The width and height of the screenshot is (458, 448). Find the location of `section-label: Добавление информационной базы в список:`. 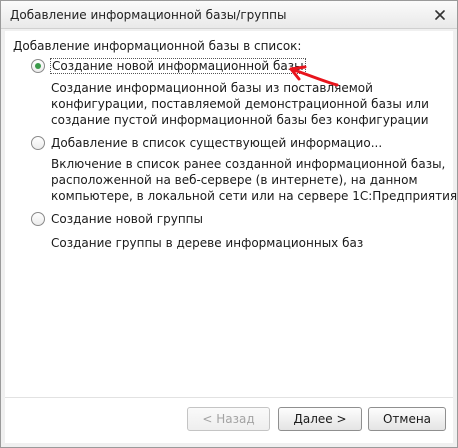

section-label: Добавление информационной базы в список: is located at coordinates (157, 46).